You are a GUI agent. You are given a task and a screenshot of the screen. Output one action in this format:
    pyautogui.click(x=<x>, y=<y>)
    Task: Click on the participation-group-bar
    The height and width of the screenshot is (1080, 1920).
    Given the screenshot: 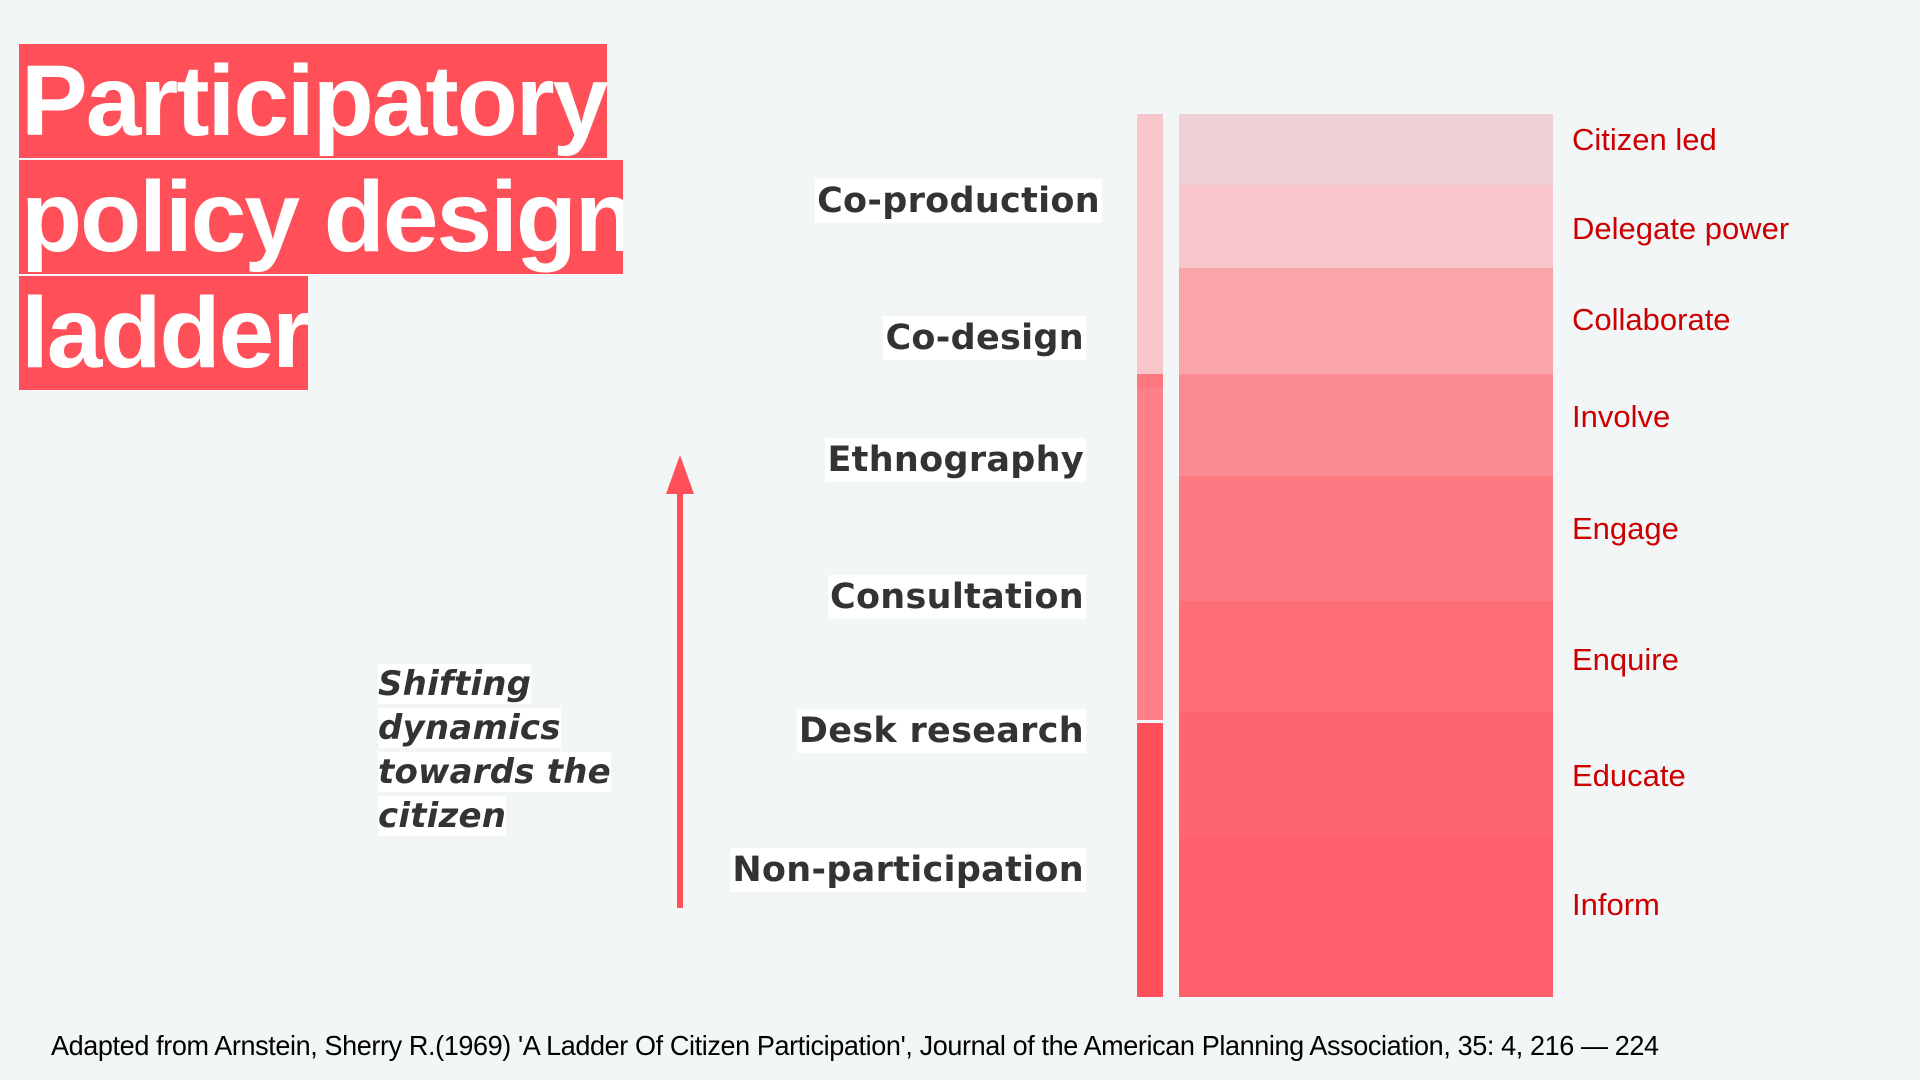 What is the action you would take?
    pyautogui.click(x=1150, y=555)
    